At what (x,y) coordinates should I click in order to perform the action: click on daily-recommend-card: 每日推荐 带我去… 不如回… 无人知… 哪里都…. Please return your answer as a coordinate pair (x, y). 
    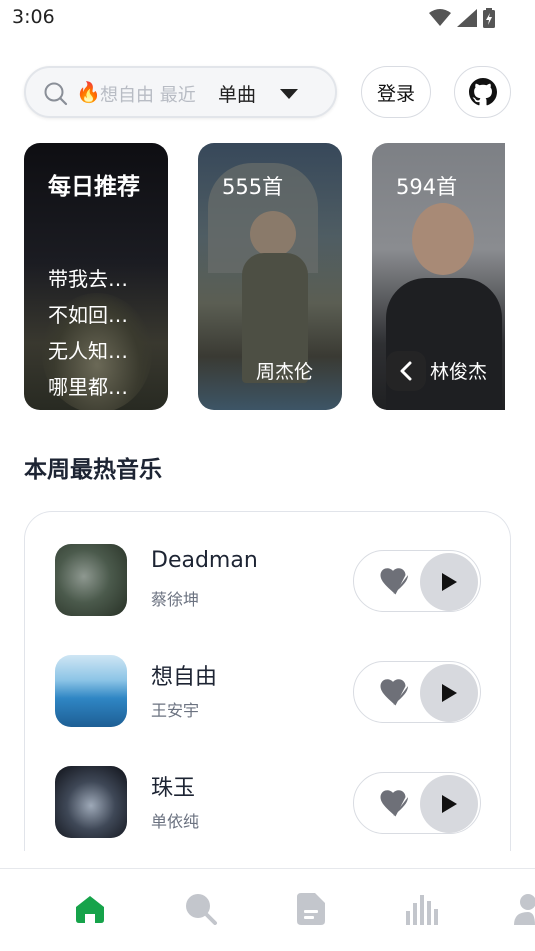
    Looking at the image, I should click on (96, 276).